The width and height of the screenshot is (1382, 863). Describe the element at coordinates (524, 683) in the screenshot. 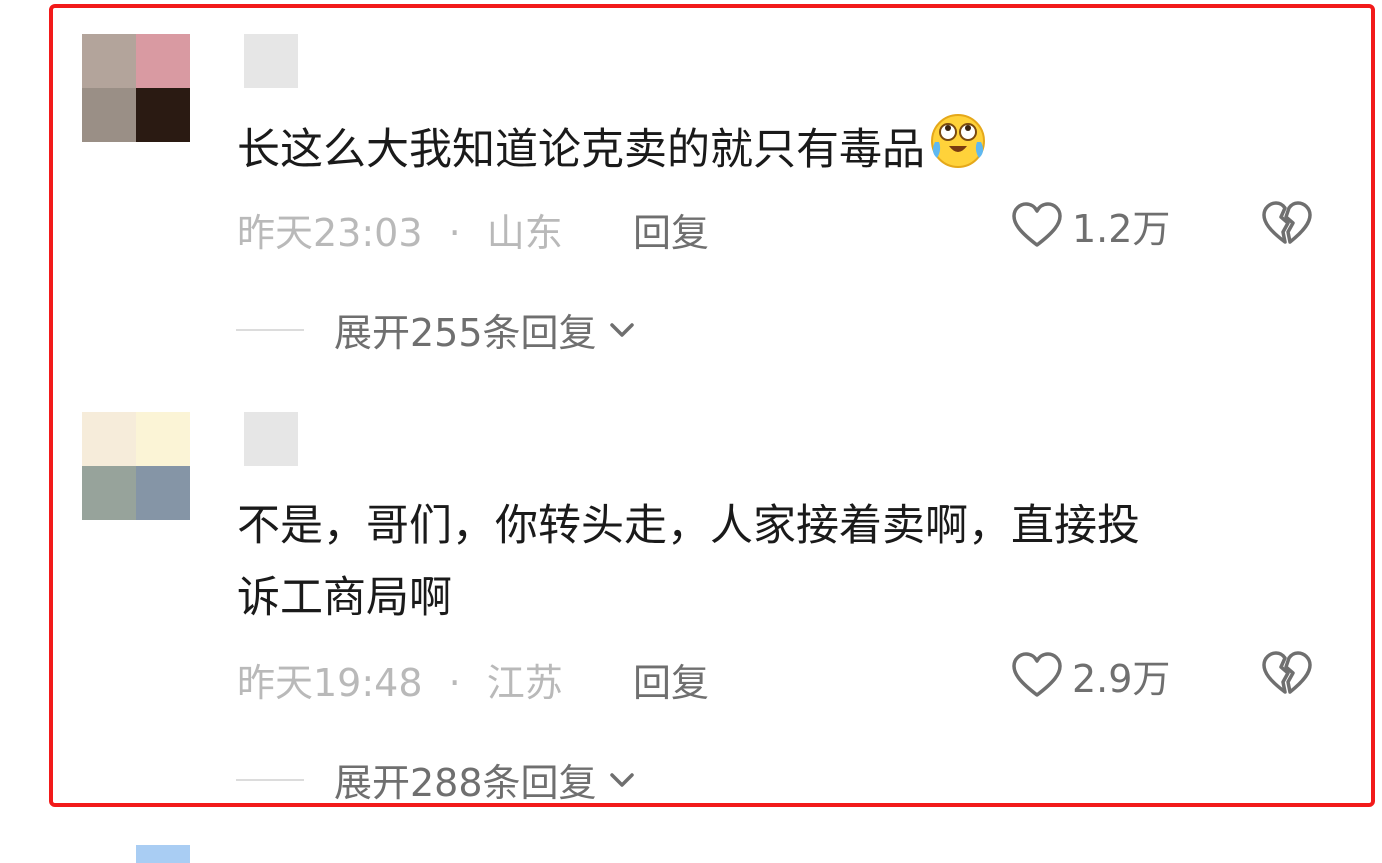

I see `comment-location: 江苏` at that location.